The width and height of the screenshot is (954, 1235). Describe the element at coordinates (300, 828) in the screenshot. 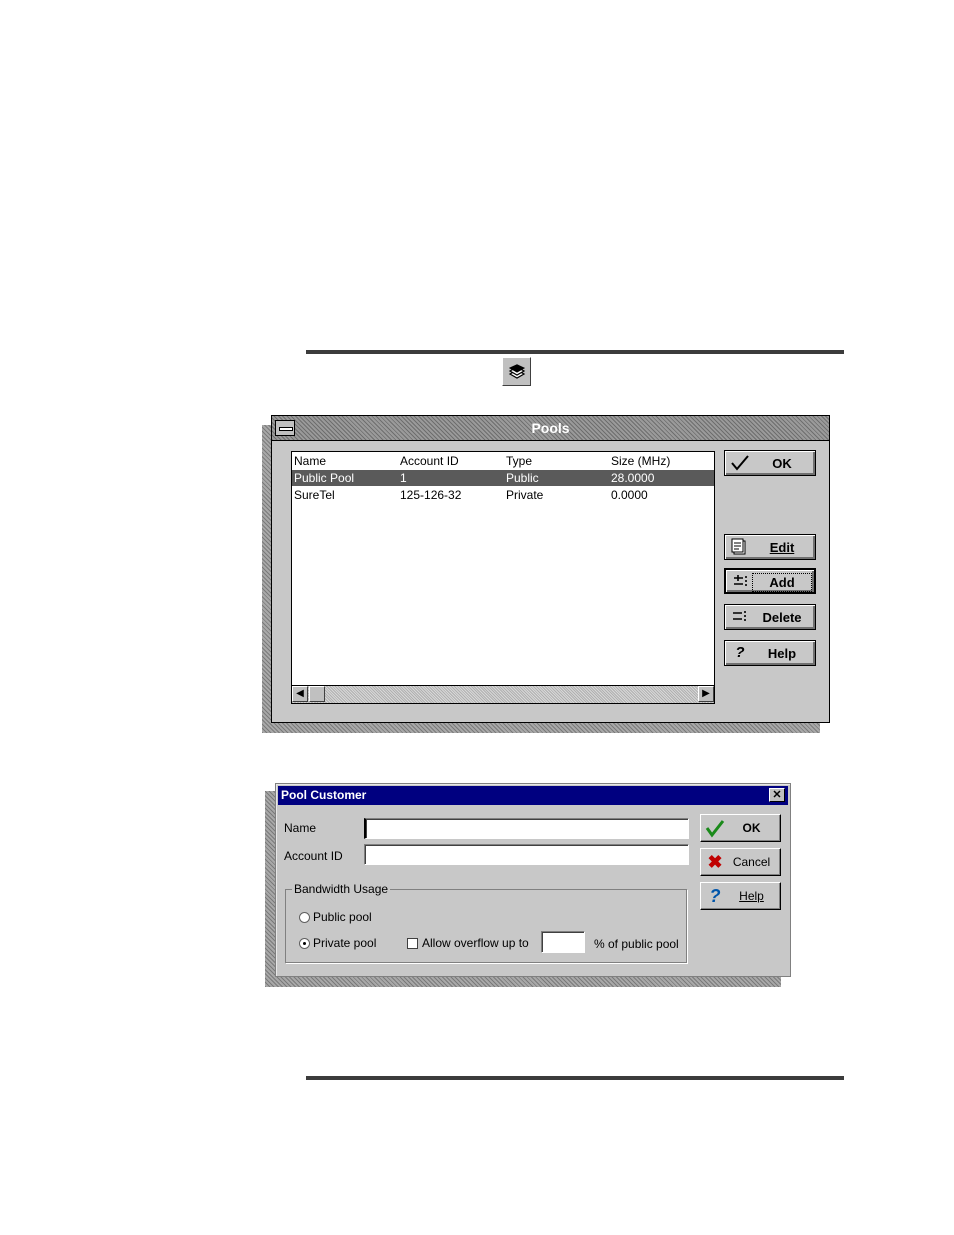

I see `name-label: Name` at that location.